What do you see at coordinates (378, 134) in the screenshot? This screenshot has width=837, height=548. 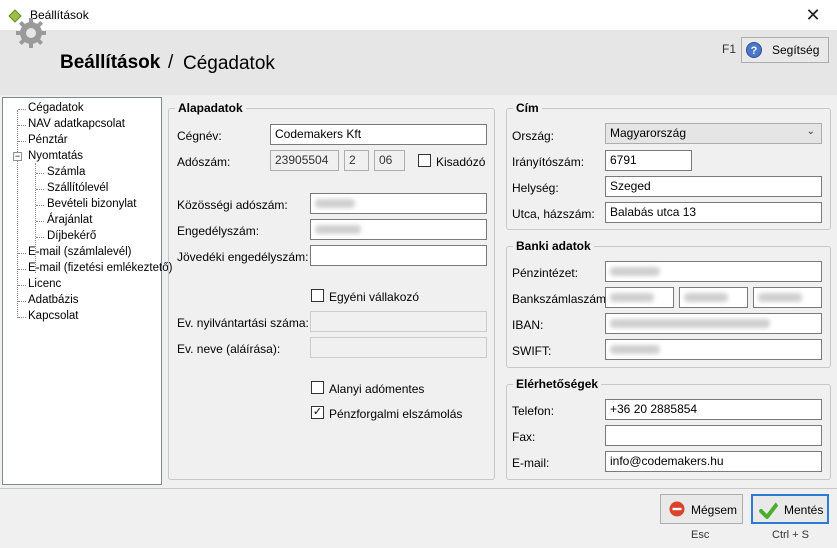 I see `company-name-input: Codemakers Kft` at bounding box center [378, 134].